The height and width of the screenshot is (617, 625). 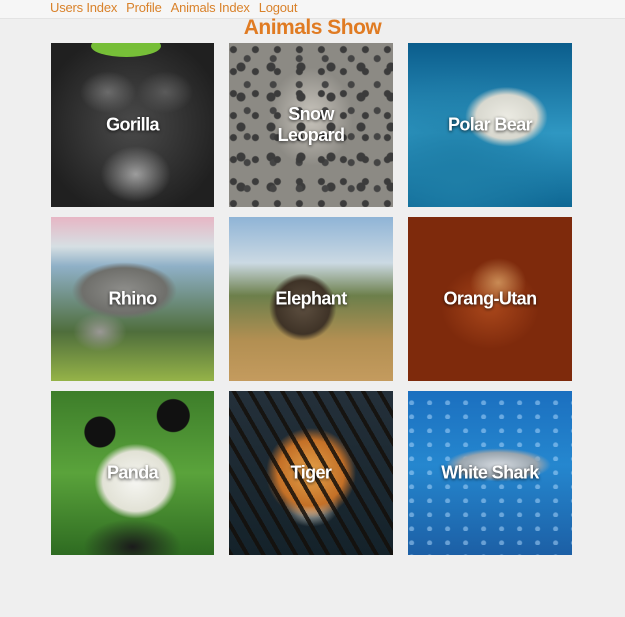 I want to click on main-nav: Users Index Profile Animals Index Logout, so click(x=173, y=7).